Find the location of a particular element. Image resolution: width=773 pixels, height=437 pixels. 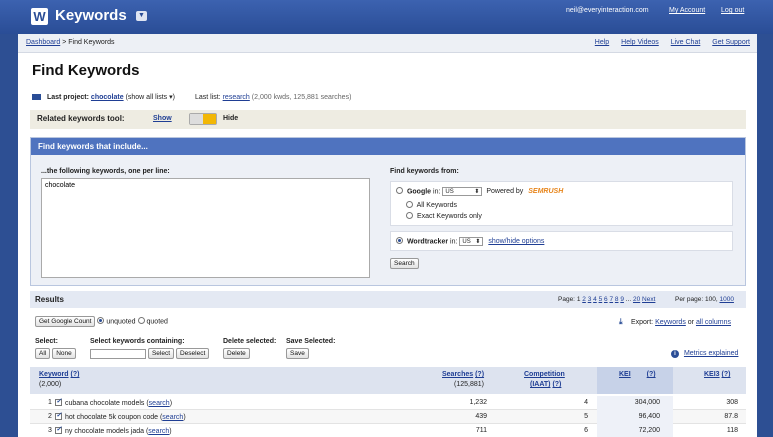

related-show-link: Show is located at coordinates (162, 118).